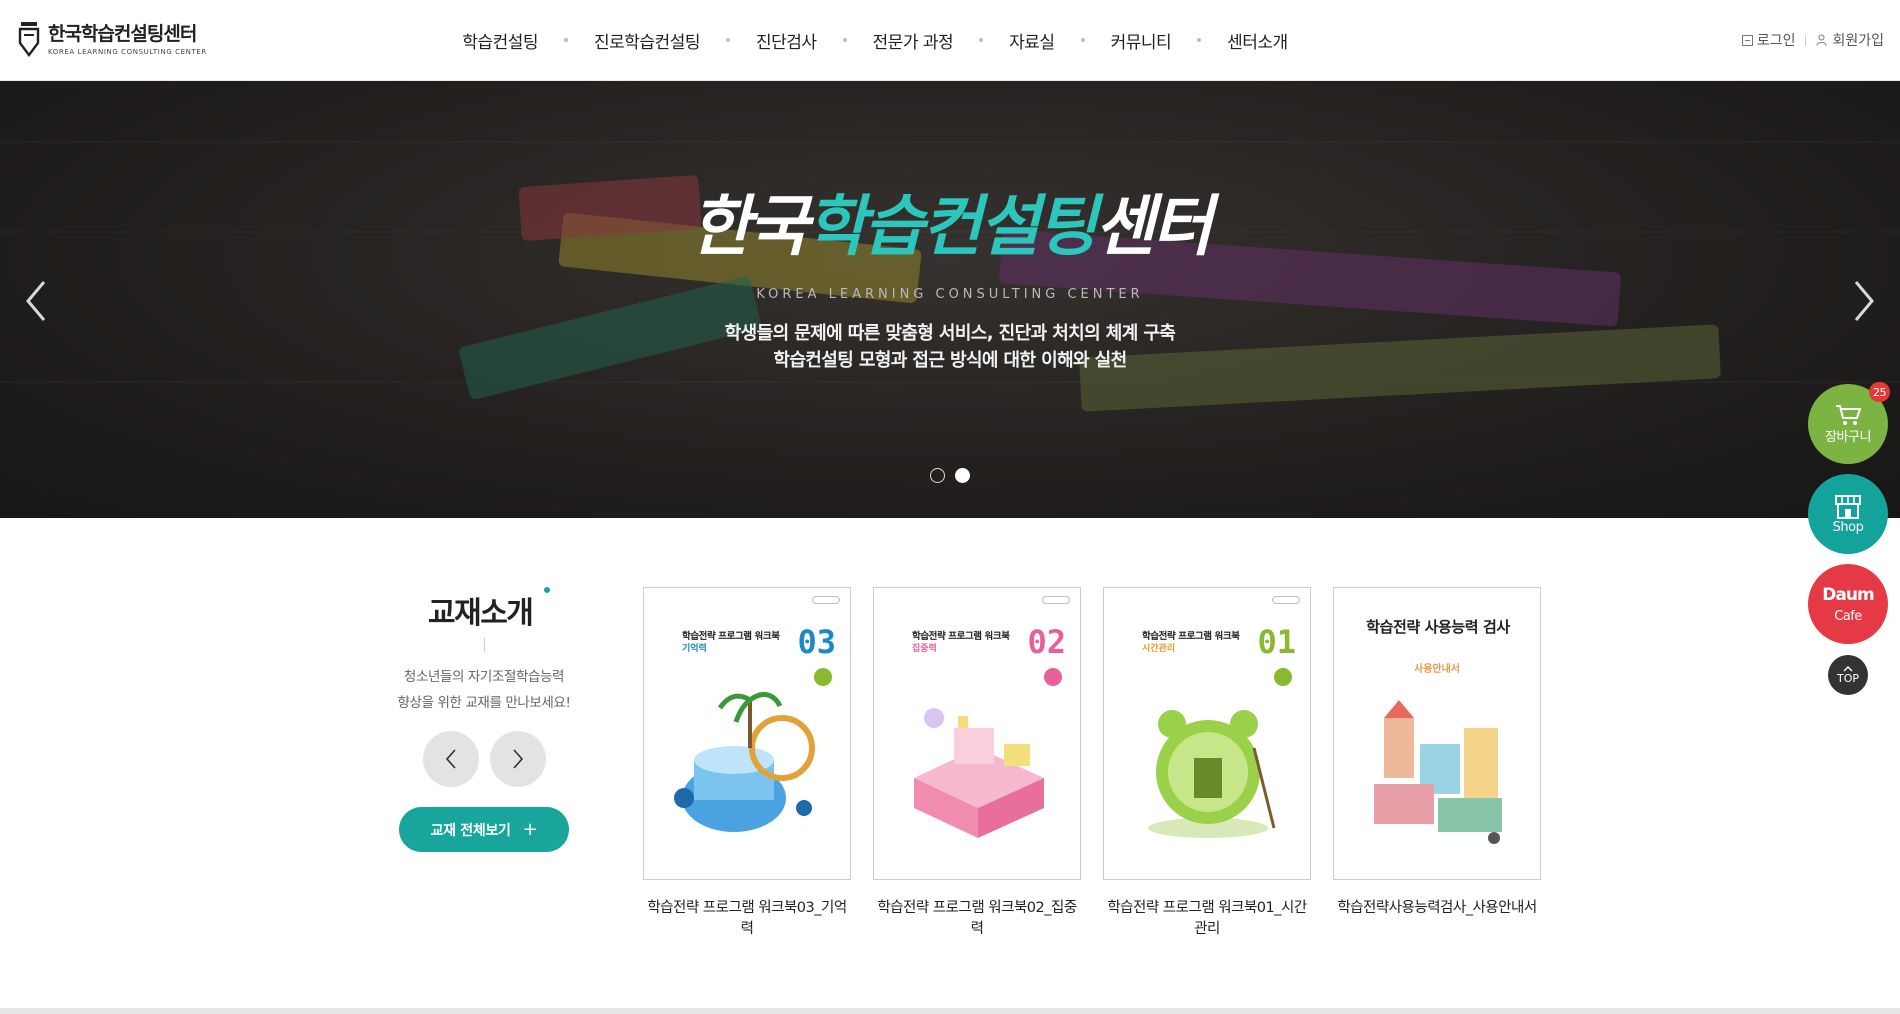 The height and width of the screenshot is (1014, 1900). I want to click on nav-item-career-consulting: 진로학습컨설팅, so click(647, 40).